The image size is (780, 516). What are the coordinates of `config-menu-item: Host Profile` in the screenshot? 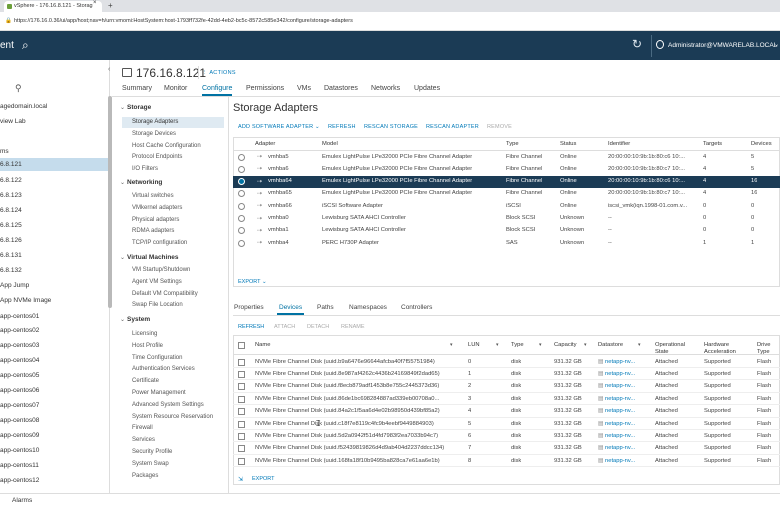 It's located at (173, 346).